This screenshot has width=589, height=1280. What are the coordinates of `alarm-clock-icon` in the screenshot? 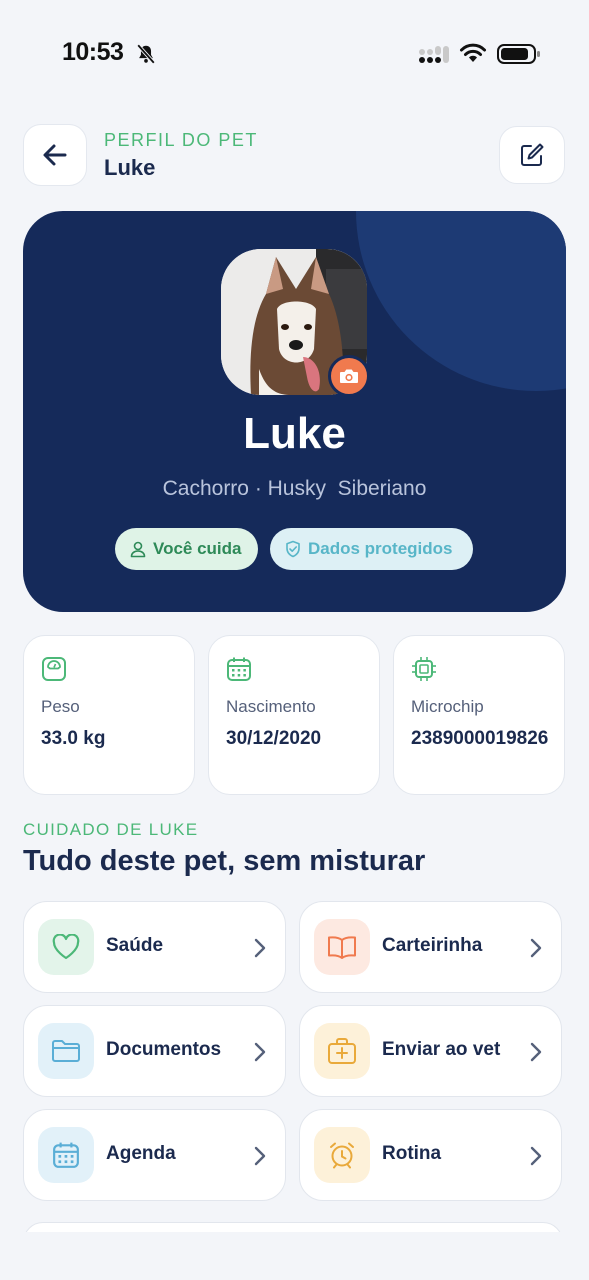 It's located at (342, 1155).